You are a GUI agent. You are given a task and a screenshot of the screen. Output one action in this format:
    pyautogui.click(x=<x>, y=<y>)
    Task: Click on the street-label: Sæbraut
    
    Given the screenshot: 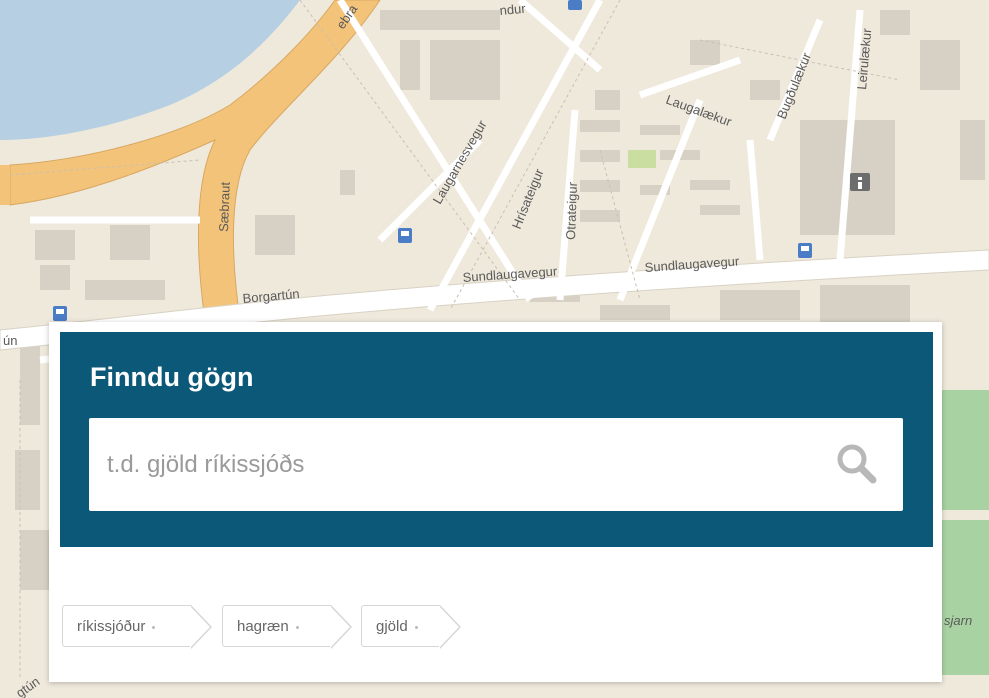 What is the action you would take?
    pyautogui.click(x=224, y=206)
    